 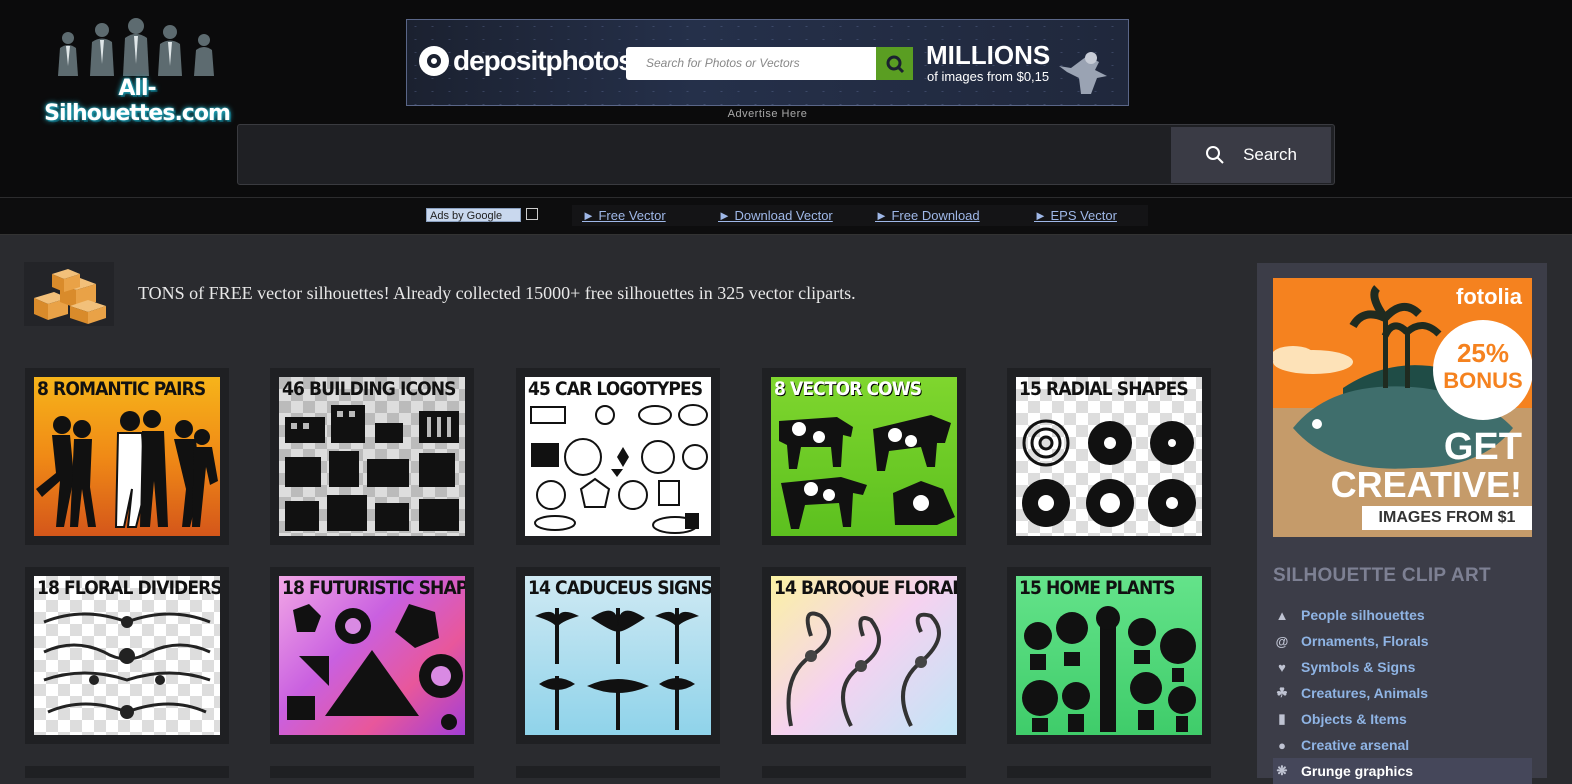 I want to click on clipart-tile: 8 ROMANTIC PAIRS, so click(x=127, y=456).